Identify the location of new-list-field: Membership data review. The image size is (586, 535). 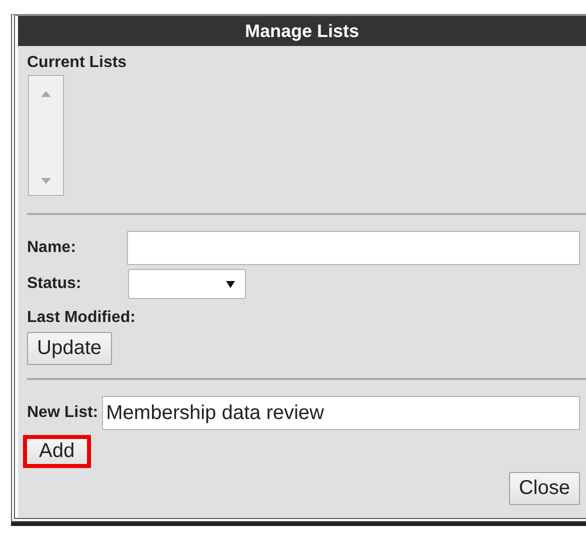
(341, 413).